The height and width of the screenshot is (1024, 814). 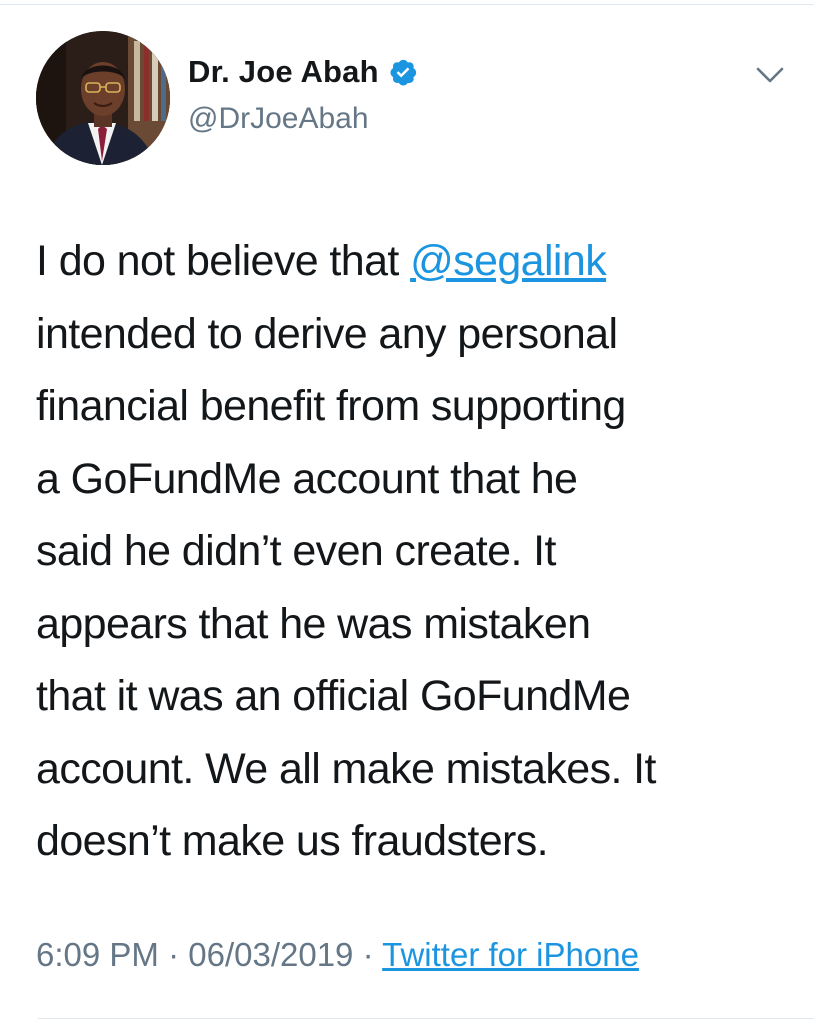 I want to click on profile-photo, so click(x=103, y=98).